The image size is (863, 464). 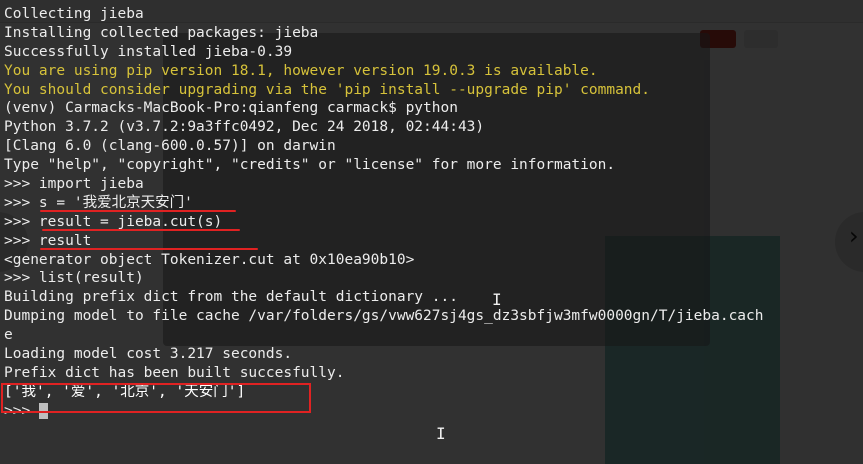 I want to click on terminal-line: >>> list(result), so click(x=74, y=278).